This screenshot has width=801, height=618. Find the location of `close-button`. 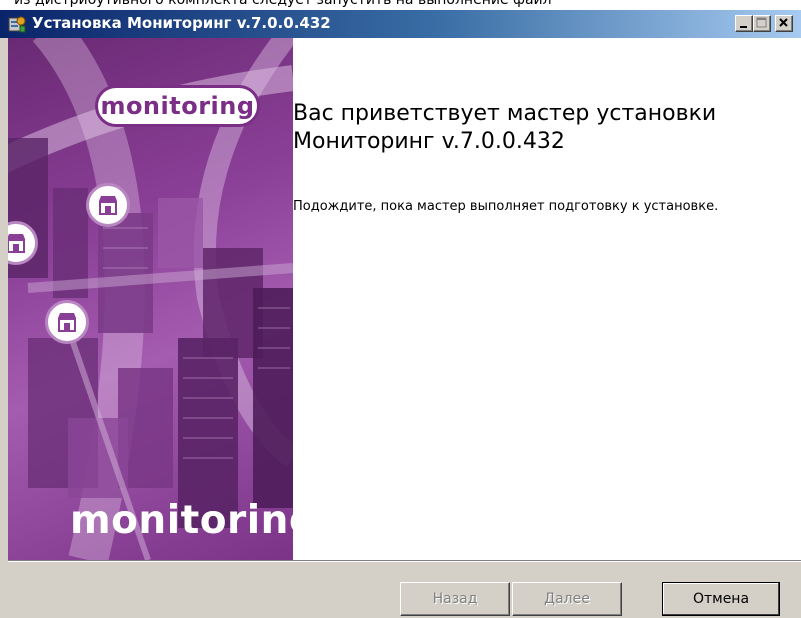

close-button is located at coordinates (784, 23).